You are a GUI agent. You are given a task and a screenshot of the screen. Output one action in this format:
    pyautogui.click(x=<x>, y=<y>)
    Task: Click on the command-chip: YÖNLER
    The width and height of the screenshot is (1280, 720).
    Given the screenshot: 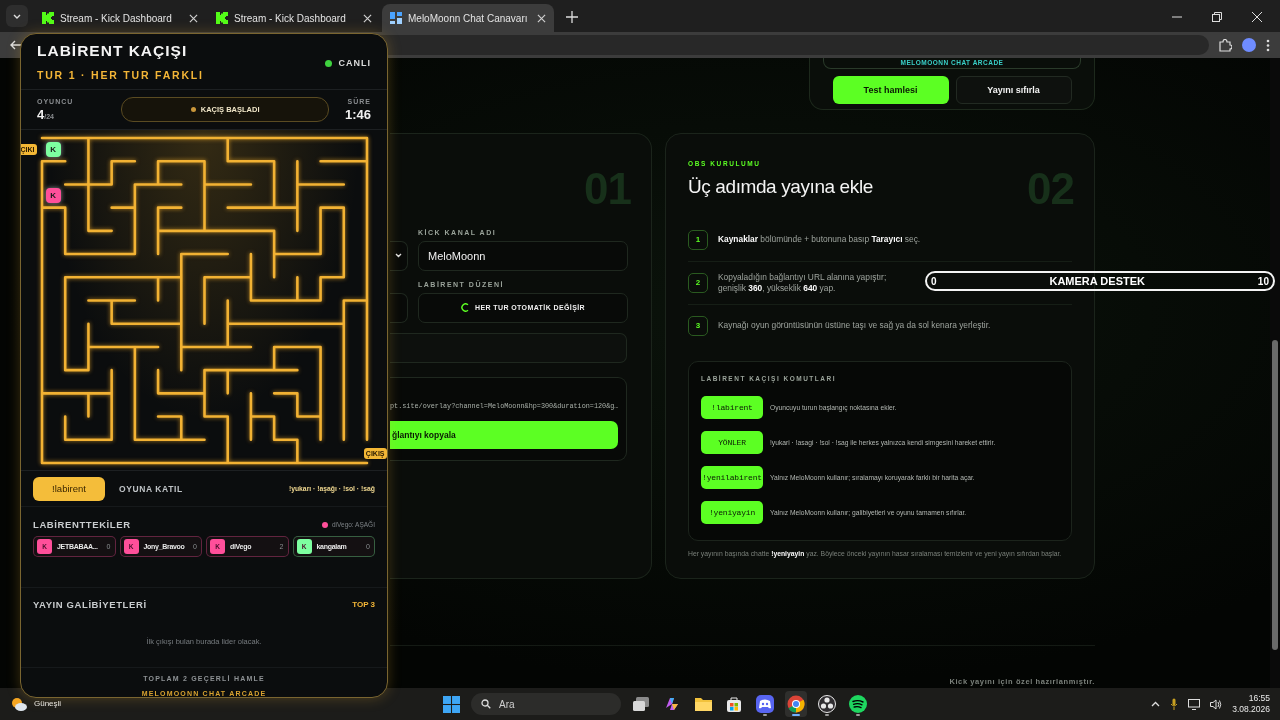 What is the action you would take?
    pyautogui.click(x=732, y=442)
    